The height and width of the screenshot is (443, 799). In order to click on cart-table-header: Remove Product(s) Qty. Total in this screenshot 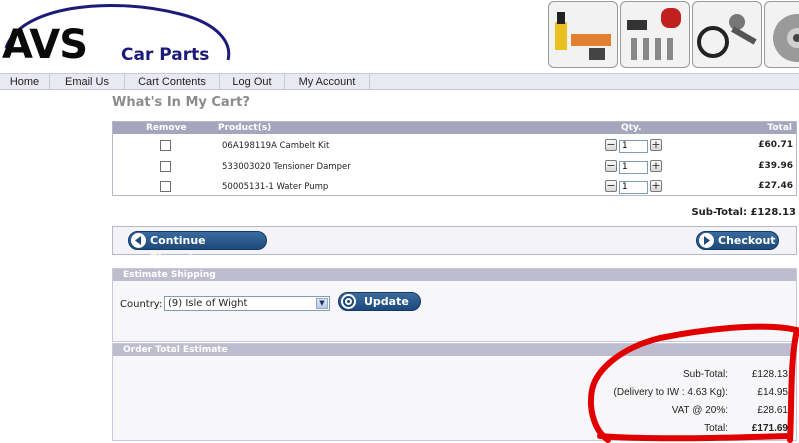, I will do `click(454, 128)`.